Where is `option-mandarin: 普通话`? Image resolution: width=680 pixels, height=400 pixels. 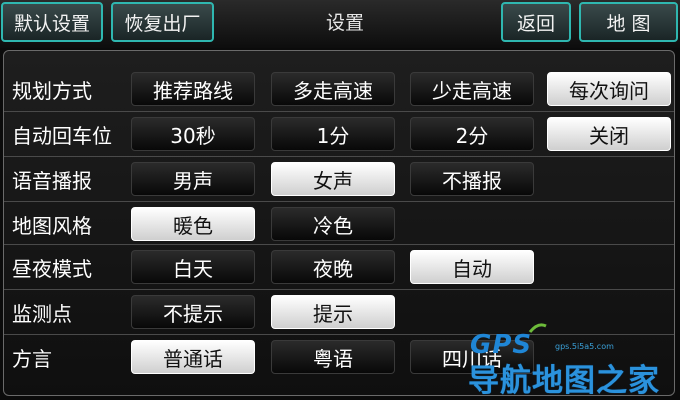
option-mandarin: 普通话 is located at coordinates (193, 357).